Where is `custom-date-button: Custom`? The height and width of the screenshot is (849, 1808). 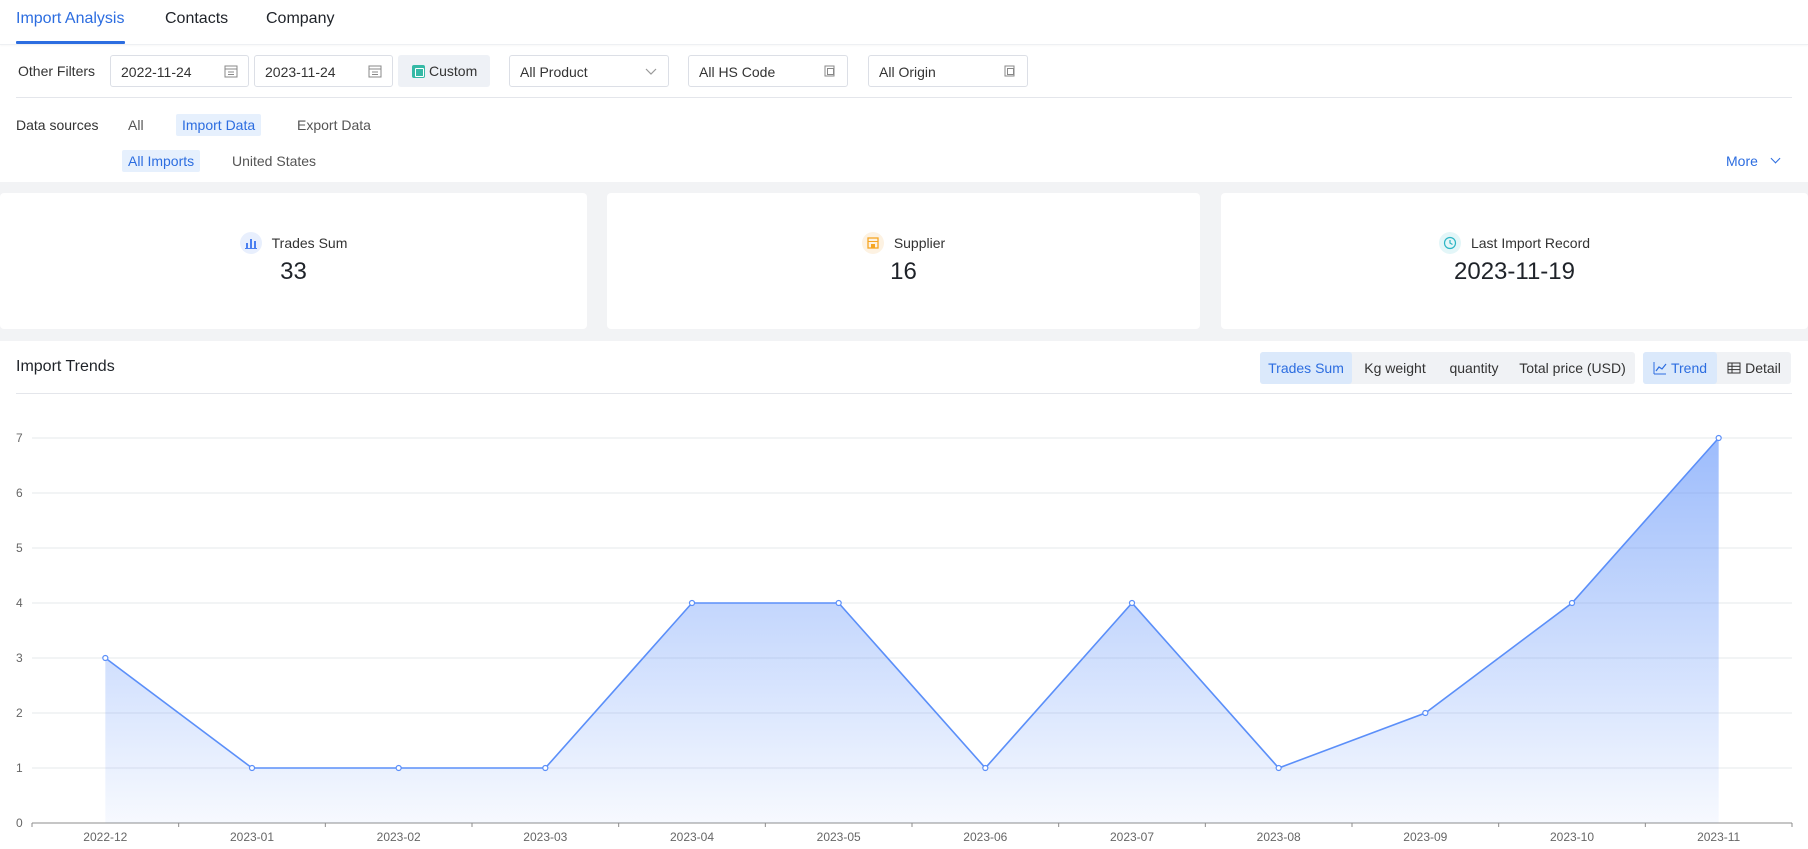 custom-date-button: Custom is located at coordinates (444, 71).